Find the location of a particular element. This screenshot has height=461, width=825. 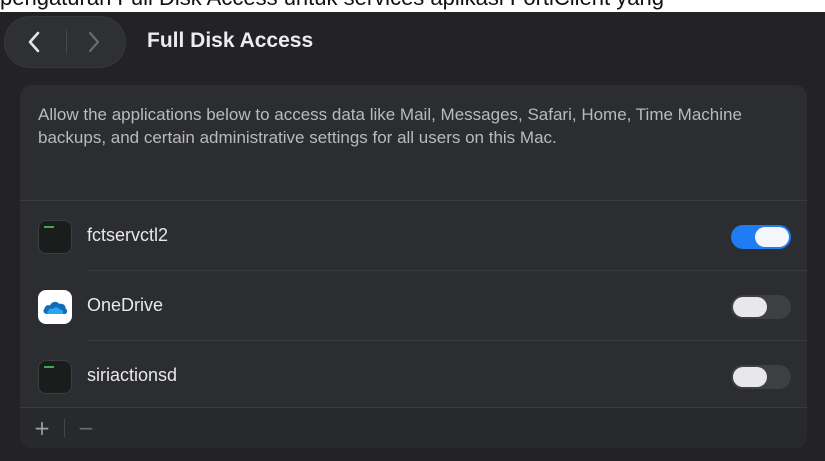

list-footer: + − is located at coordinates (413, 427).